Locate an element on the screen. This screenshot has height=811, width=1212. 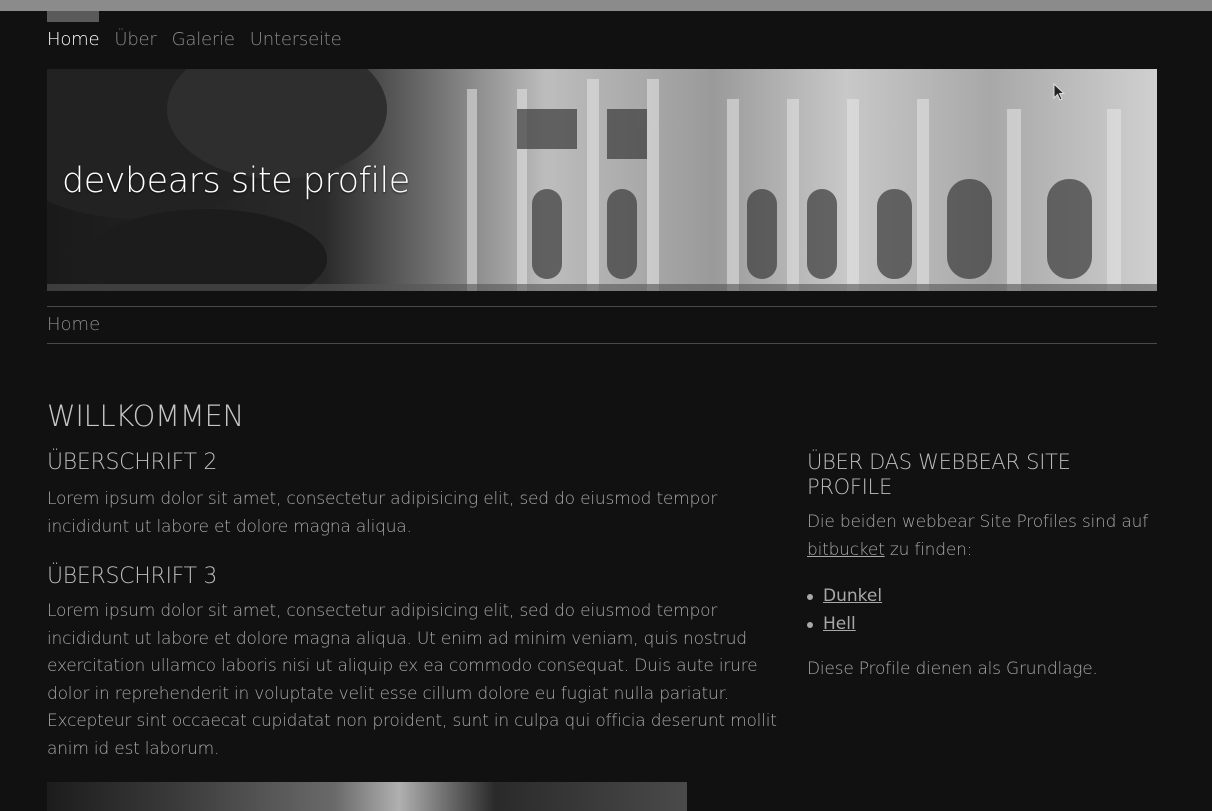
nav-item-galerie: Galerie is located at coordinates (203, 39).